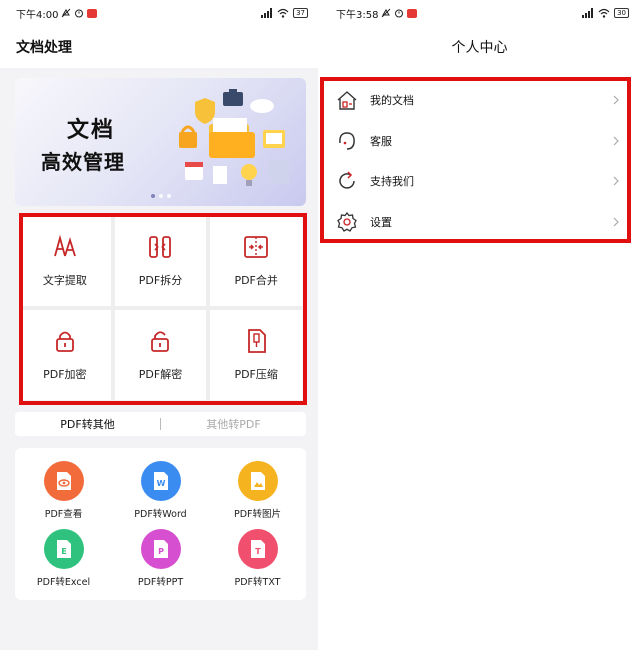 This screenshot has width=639, height=650. What do you see at coordinates (160, 280) in the screenshot?
I see `tool-label: PDF拆分` at bounding box center [160, 280].